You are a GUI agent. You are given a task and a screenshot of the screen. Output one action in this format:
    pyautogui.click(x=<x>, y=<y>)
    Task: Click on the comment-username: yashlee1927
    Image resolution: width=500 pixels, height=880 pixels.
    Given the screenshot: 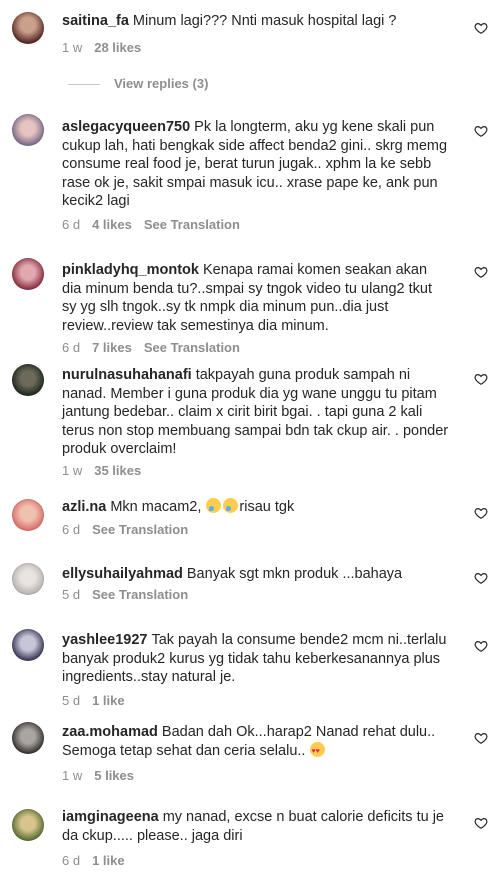 What is the action you would take?
    pyautogui.click(x=104, y=640)
    